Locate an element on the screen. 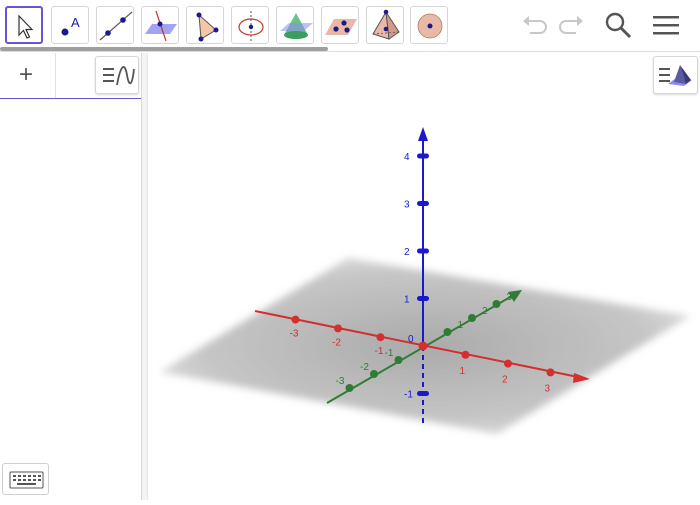  line-icon is located at coordinates (116, 26).